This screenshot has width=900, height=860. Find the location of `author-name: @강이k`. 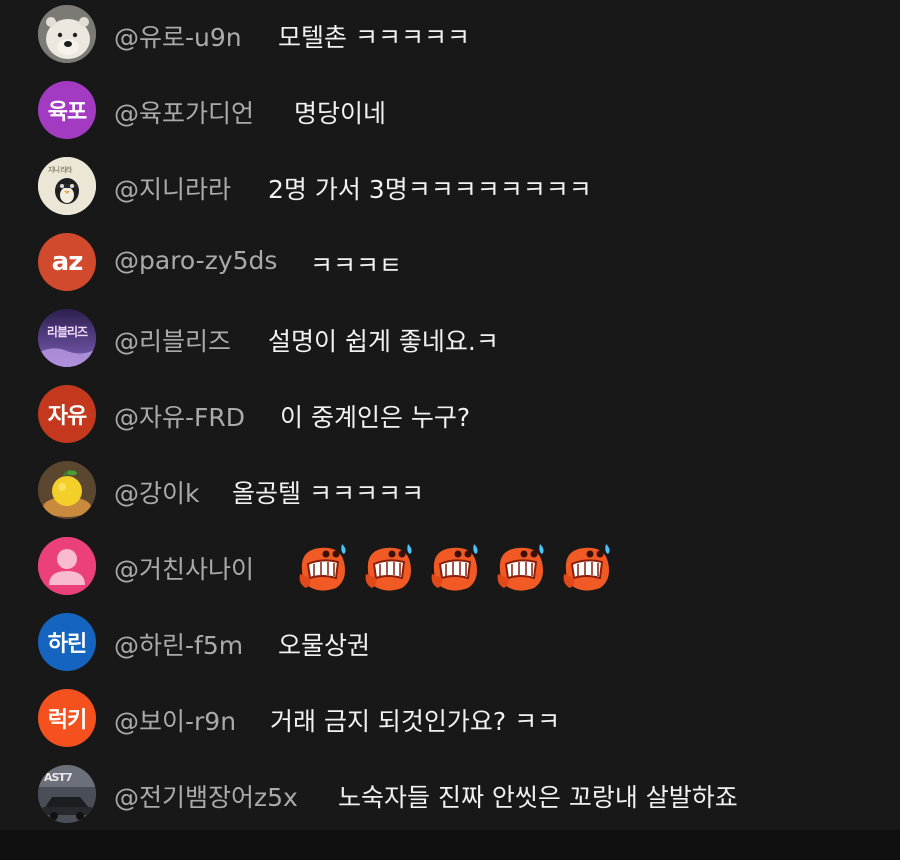

author-name: @강이k is located at coordinates (156, 492).